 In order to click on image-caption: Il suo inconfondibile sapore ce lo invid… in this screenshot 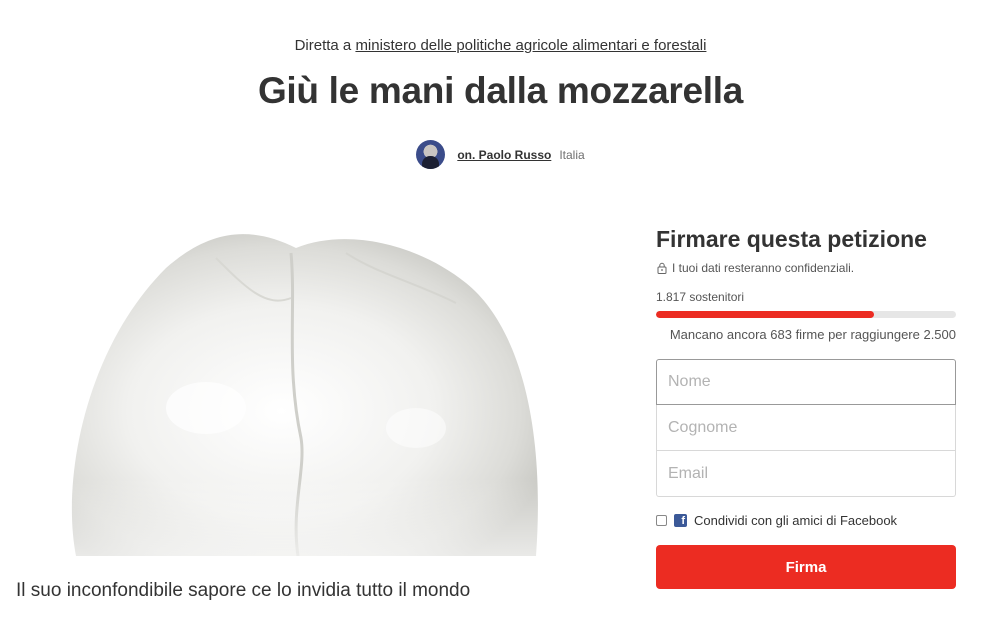, I will do `click(243, 590)`.